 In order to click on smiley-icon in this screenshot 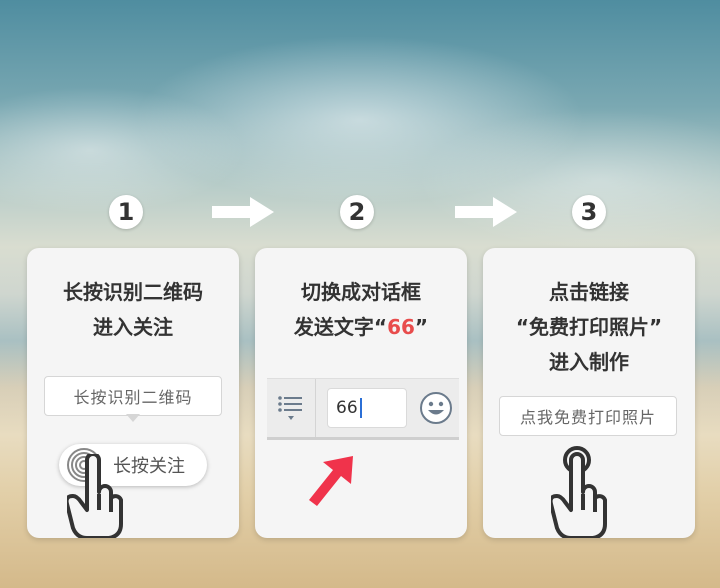, I will do `click(436, 408)`.